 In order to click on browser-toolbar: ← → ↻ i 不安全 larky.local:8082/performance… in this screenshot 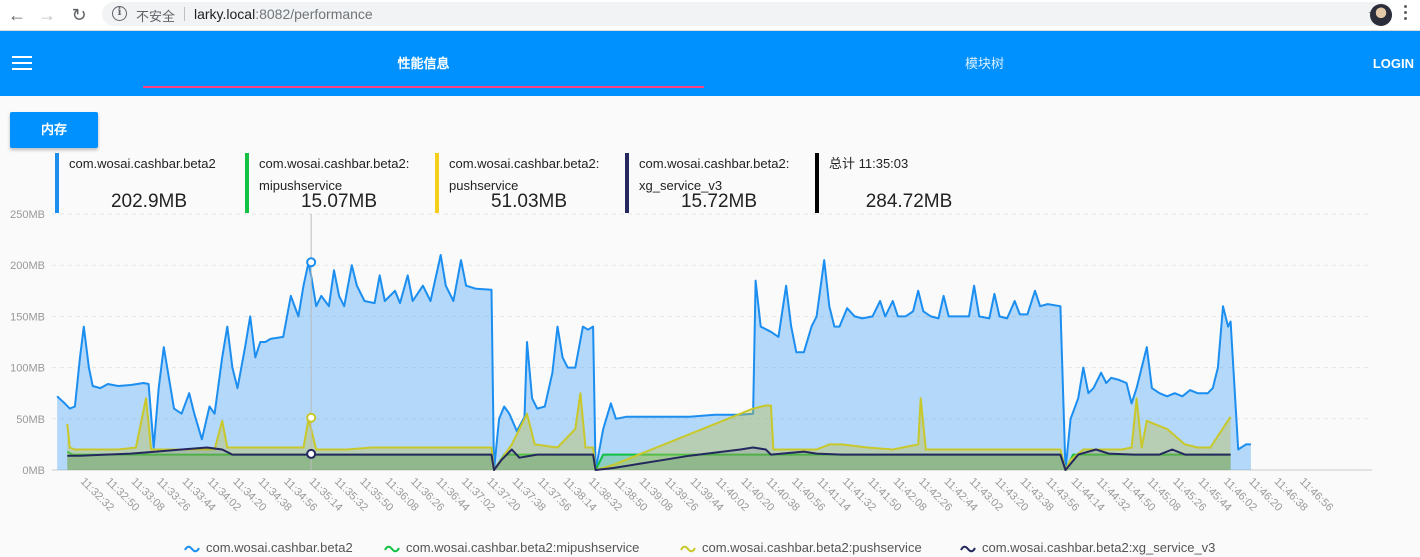, I will do `click(710, 15)`.